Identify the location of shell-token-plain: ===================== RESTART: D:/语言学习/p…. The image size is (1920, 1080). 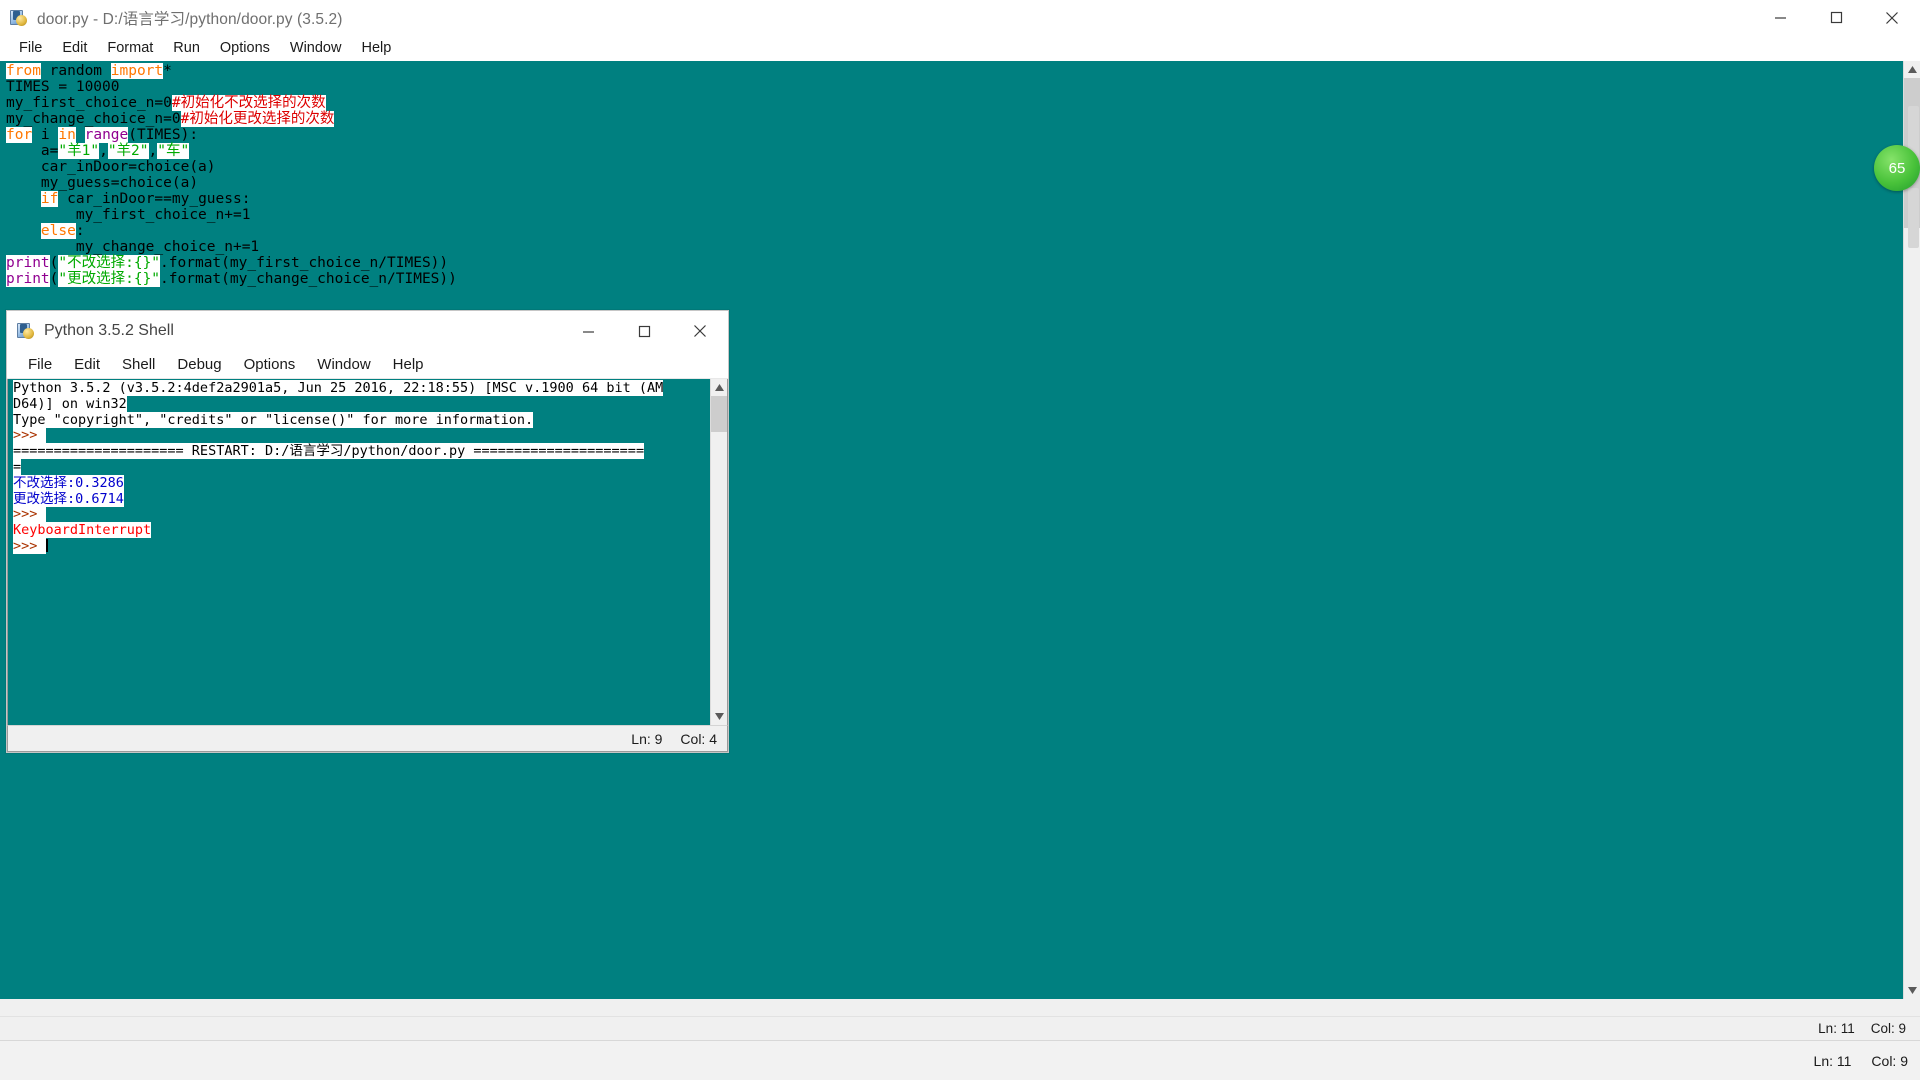
(329, 451).